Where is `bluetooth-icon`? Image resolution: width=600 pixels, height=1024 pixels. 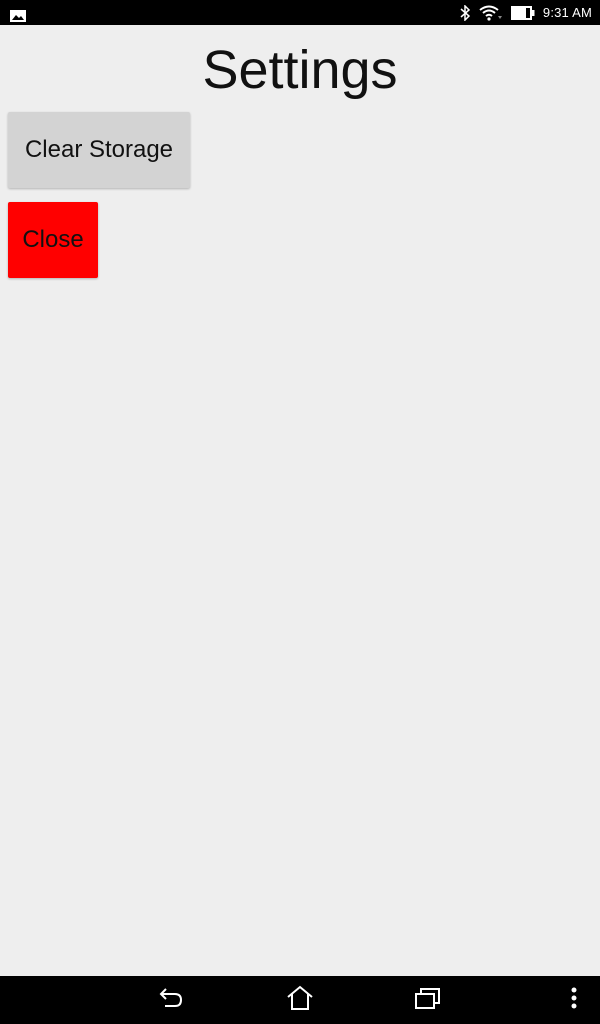
bluetooth-icon is located at coordinates (465, 12).